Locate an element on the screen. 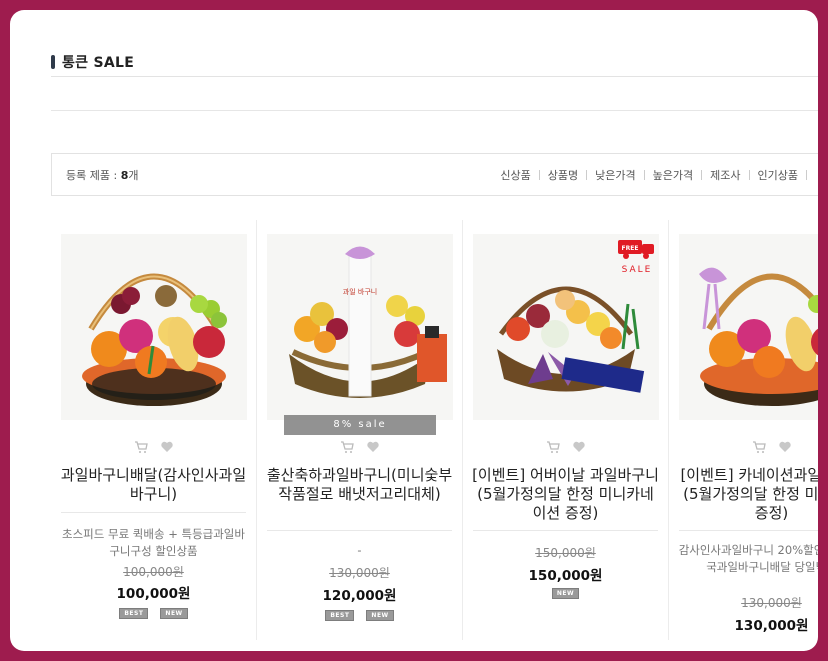 The width and height of the screenshot is (828, 661). product-image: 과일 바구니 is located at coordinates (360, 327).